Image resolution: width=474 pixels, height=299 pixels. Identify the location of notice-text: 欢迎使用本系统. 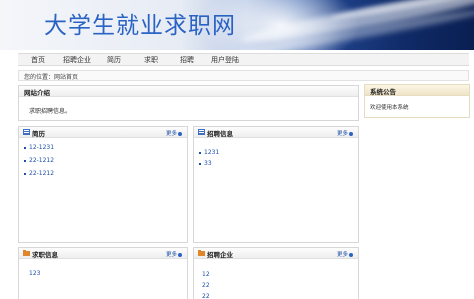
(389, 108).